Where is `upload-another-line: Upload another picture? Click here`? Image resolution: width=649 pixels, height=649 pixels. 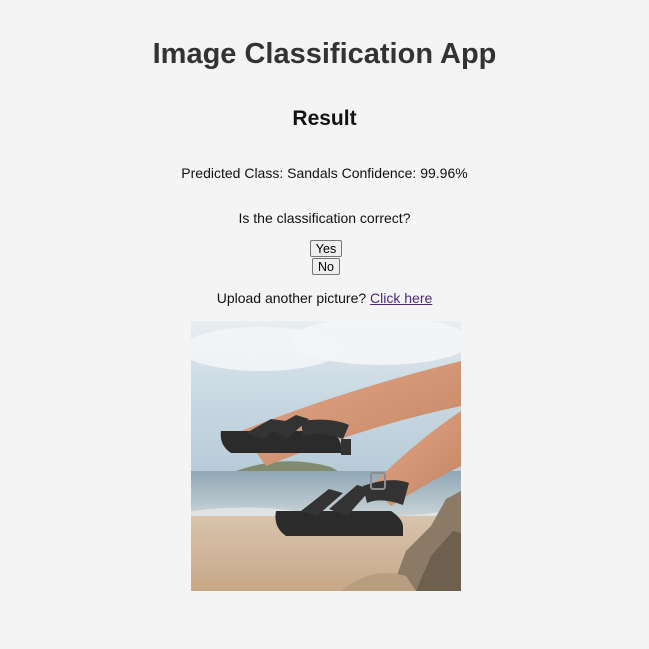 upload-another-line: Upload another picture? Click here is located at coordinates (324, 298).